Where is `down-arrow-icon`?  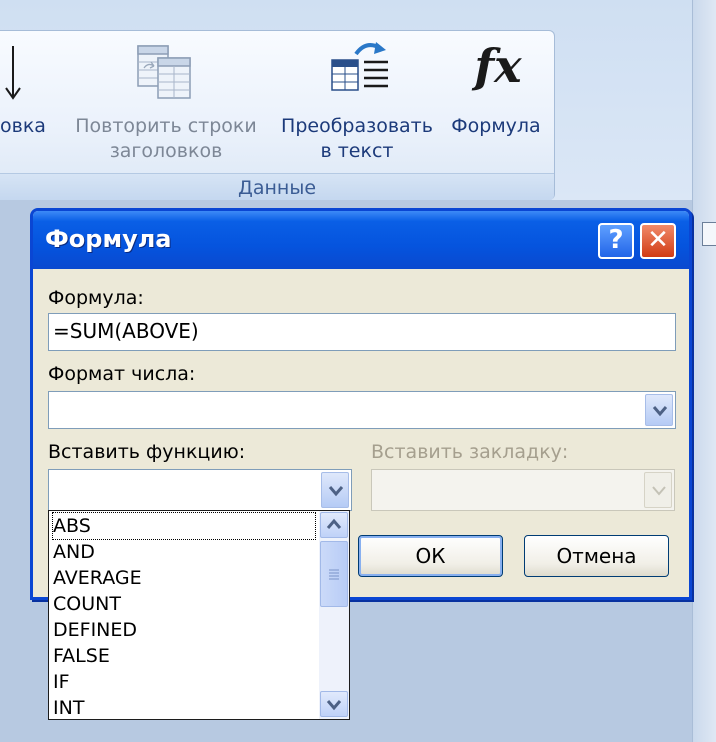 down-arrow-icon is located at coordinates (13, 73).